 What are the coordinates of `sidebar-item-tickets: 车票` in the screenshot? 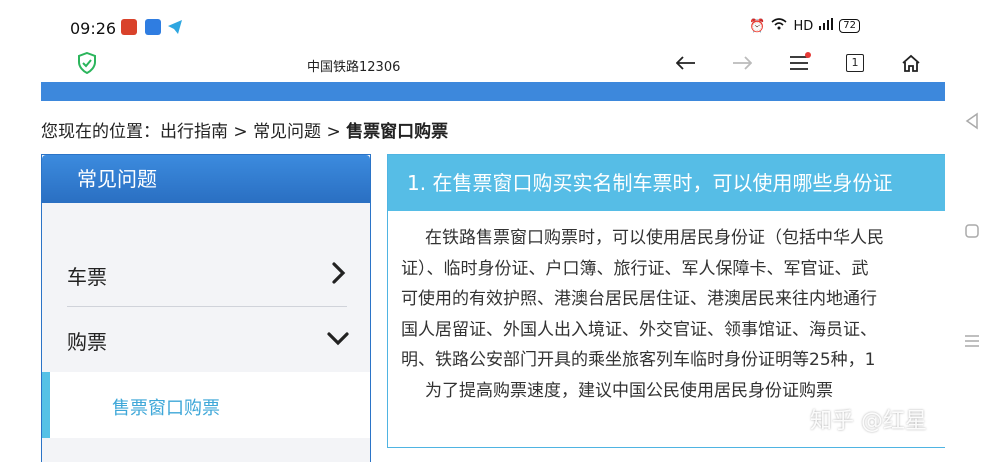 It's located at (206, 275).